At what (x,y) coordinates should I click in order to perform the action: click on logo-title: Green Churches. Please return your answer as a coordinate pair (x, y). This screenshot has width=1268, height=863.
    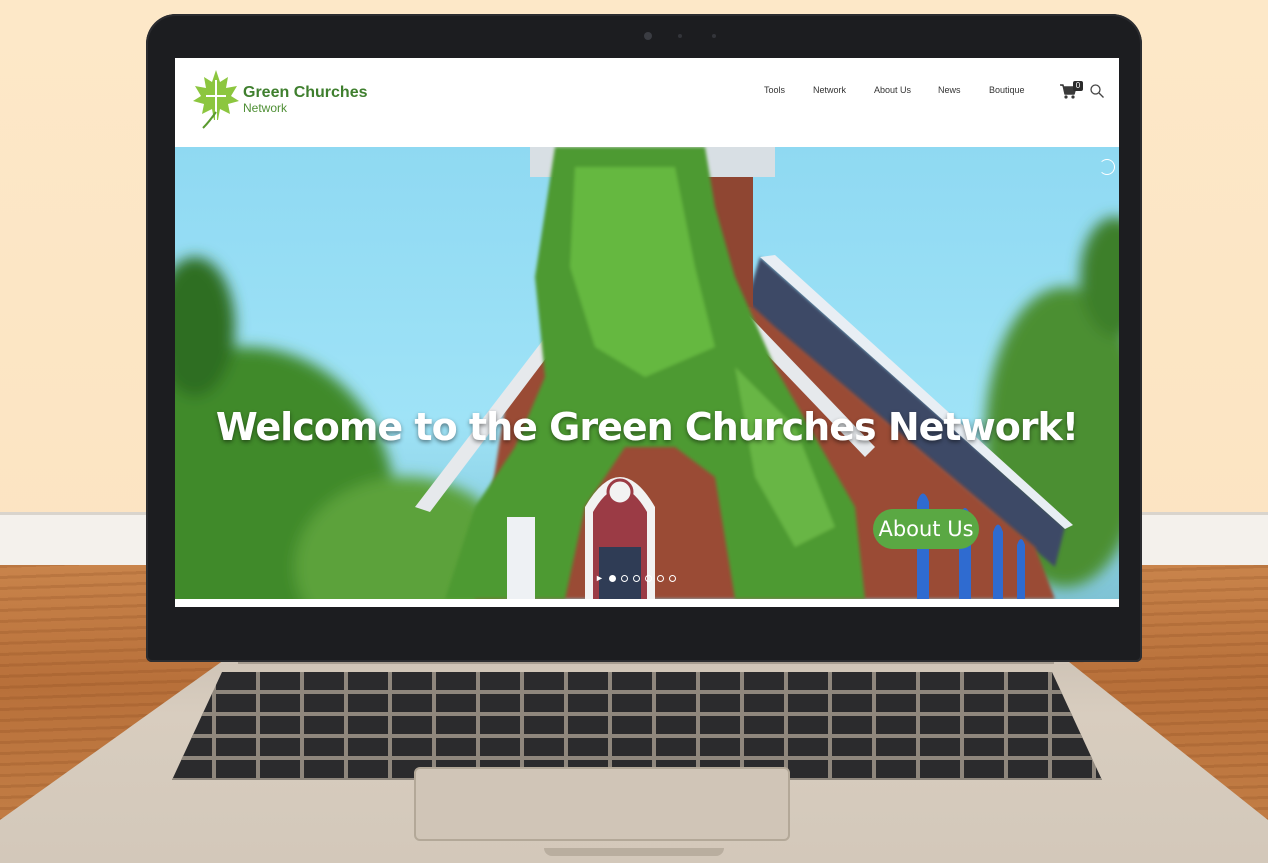
    Looking at the image, I should click on (305, 92).